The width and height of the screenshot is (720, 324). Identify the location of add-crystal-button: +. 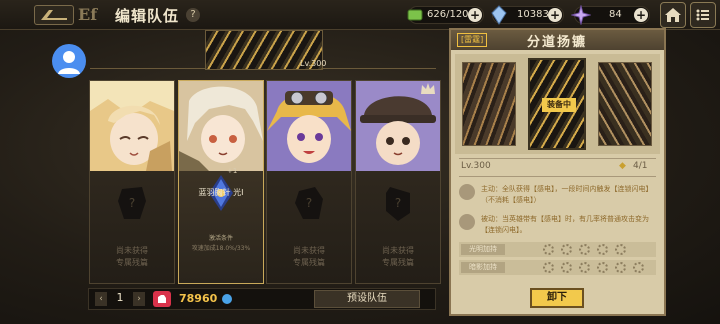
(555, 15).